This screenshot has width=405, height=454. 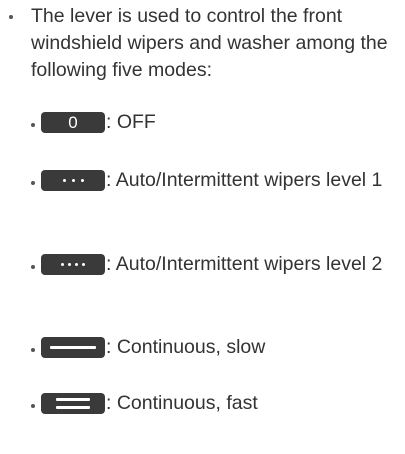 I want to click on mode-label-off: : OFF, so click(x=131, y=122).